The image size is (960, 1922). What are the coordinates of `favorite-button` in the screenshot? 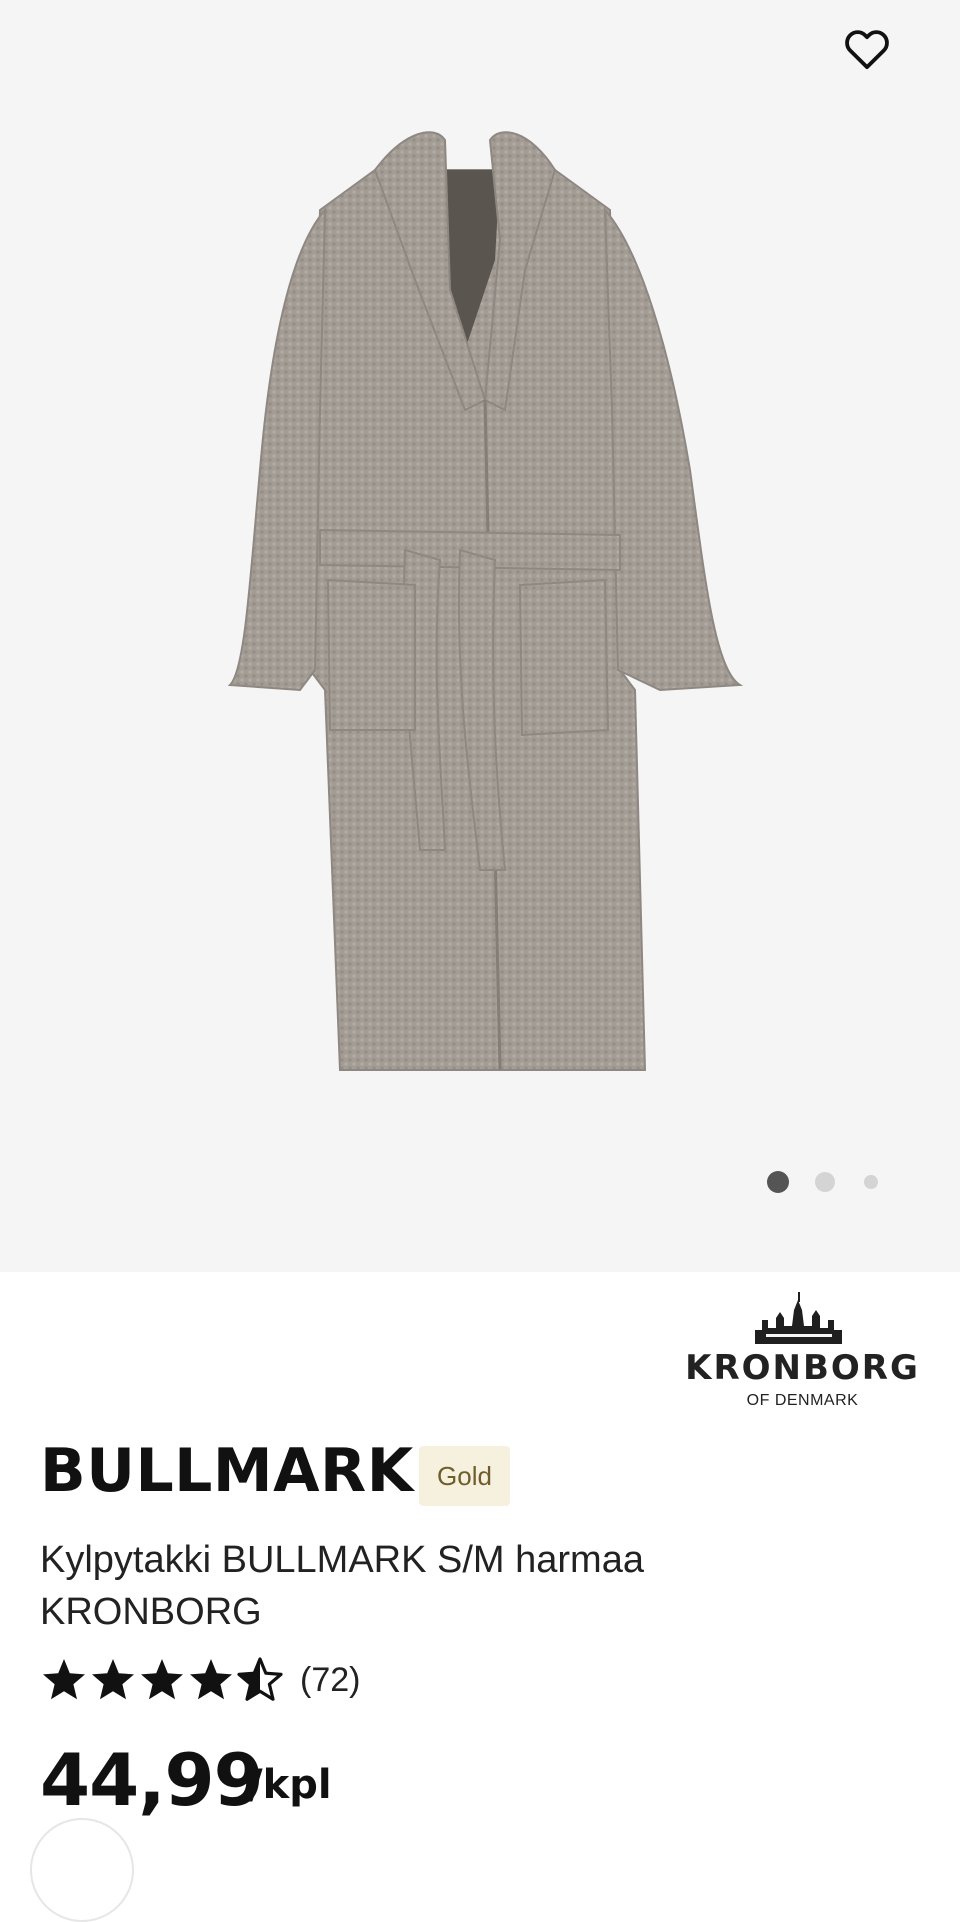 It's located at (867, 49).